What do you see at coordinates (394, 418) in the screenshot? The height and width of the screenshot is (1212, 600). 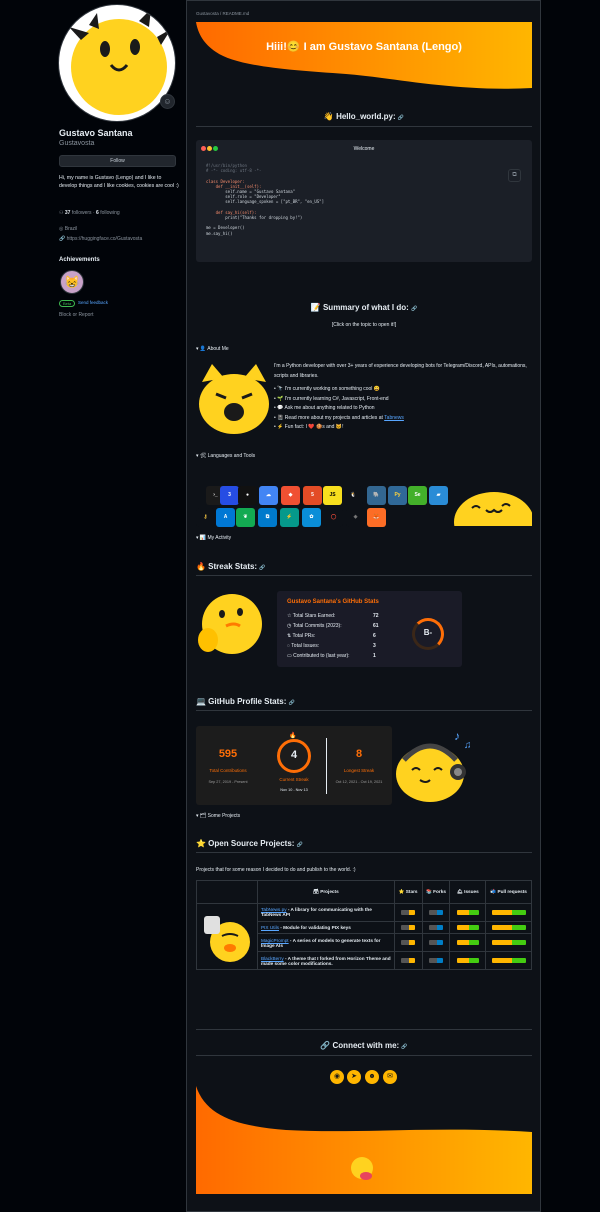 I see `tabnews-link: Tabnews` at bounding box center [394, 418].